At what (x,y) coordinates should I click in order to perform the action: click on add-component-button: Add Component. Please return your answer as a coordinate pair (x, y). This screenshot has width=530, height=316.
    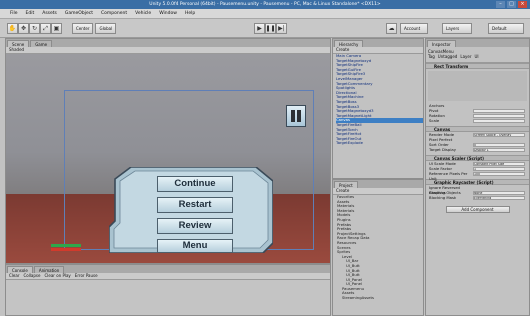
    Looking at the image, I should click on (477, 209).